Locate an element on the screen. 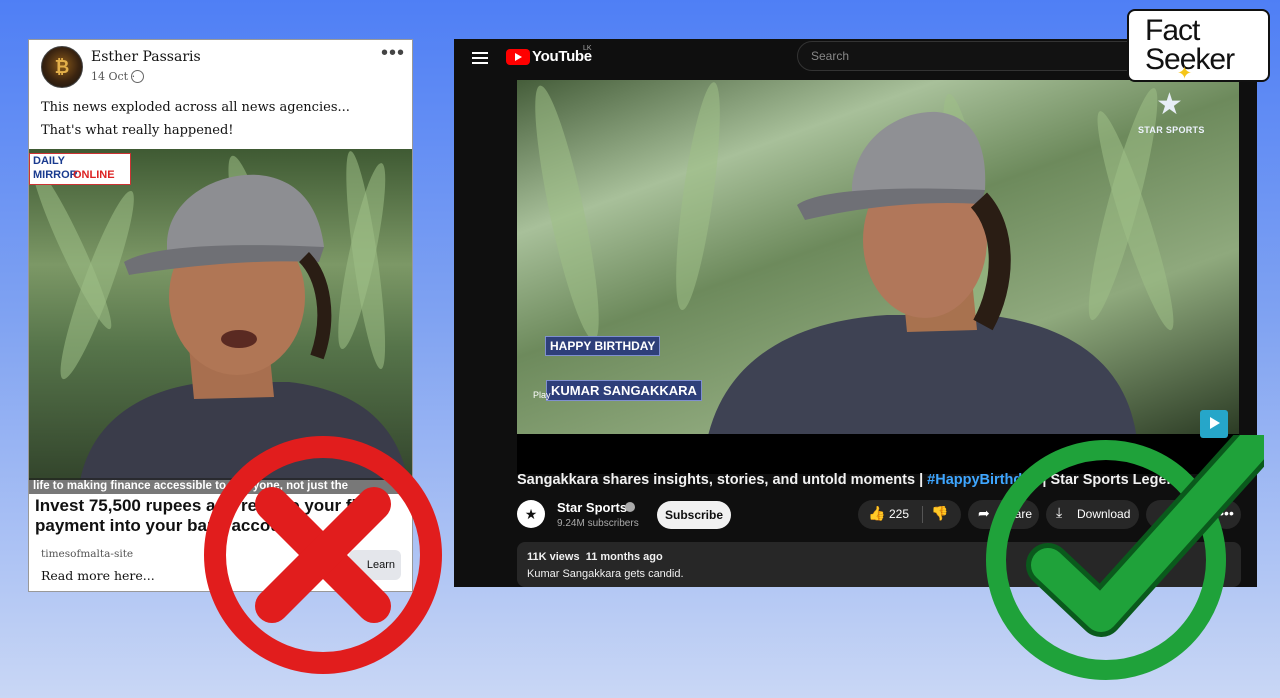 The height and width of the screenshot is (698, 1280). post-date: 14 Oct · is located at coordinates (113, 76).